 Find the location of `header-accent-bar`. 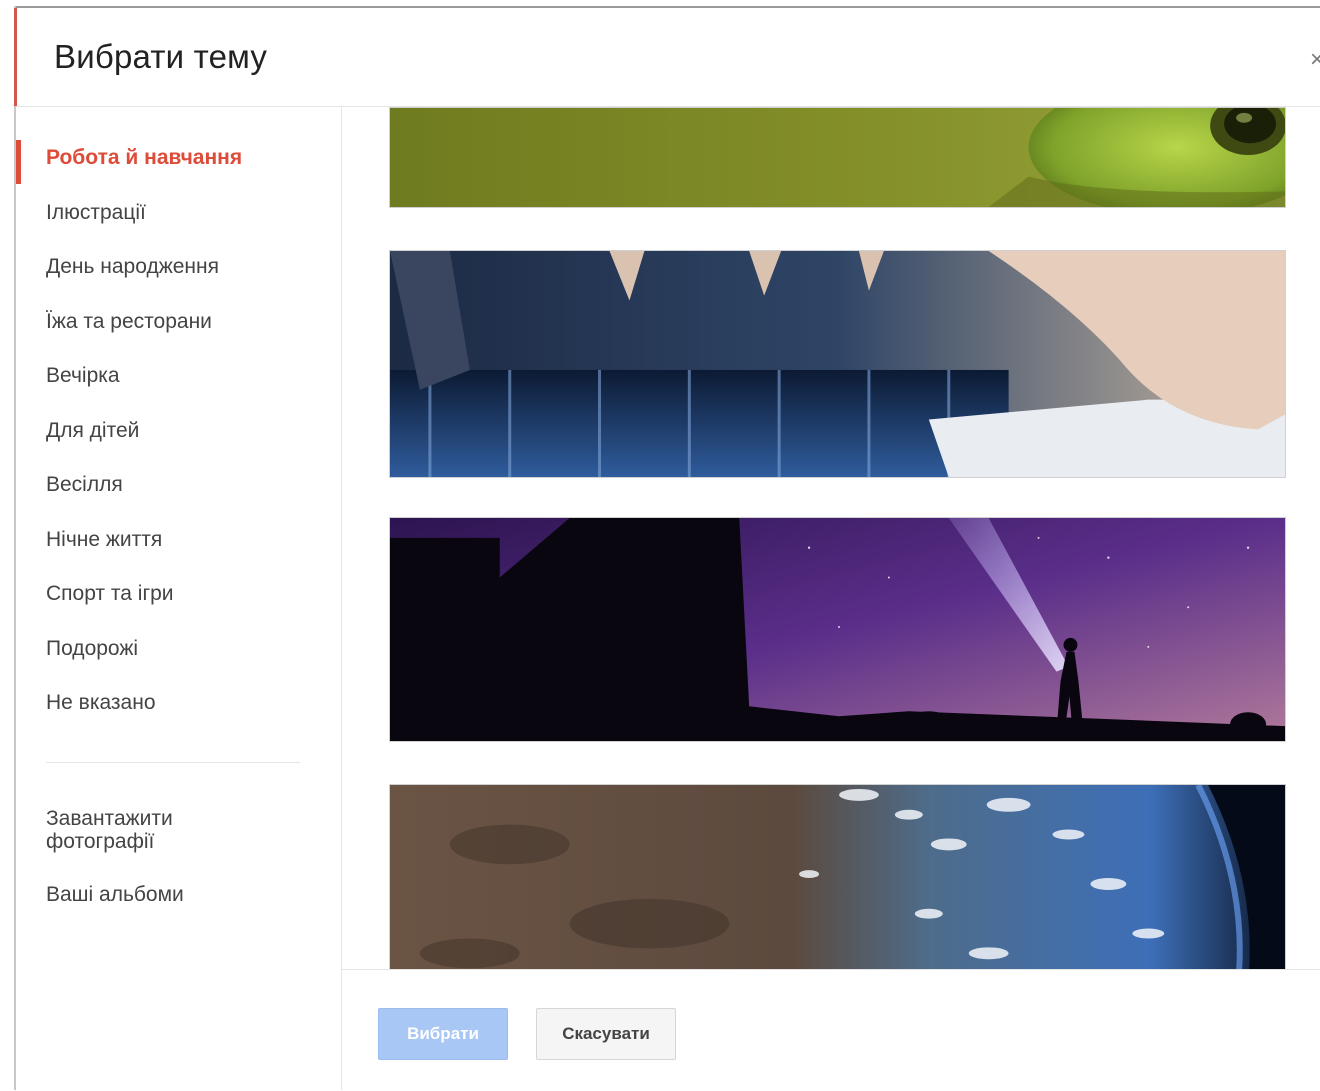

header-accent-bar is located at coordinates (15, 57).